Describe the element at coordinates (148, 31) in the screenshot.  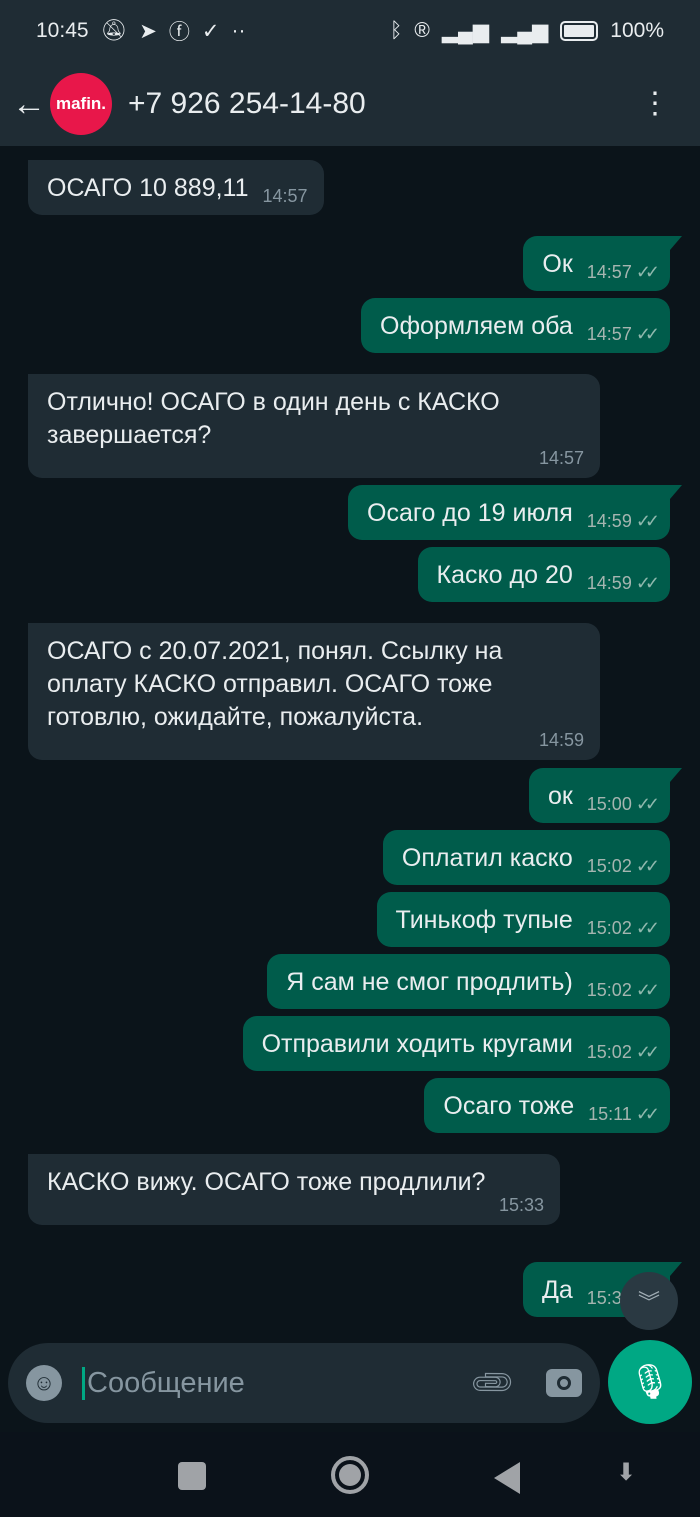
I see `telegram-icon: ➤` at that location.